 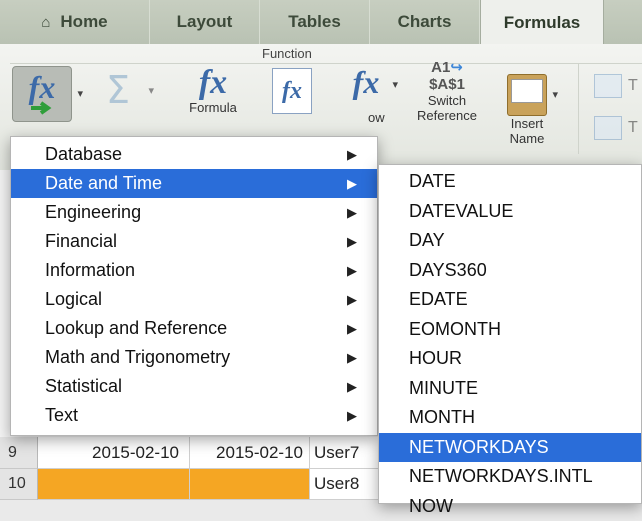 I want to click on formula-builder-button: fx Formula, so click(x=213, y=101).